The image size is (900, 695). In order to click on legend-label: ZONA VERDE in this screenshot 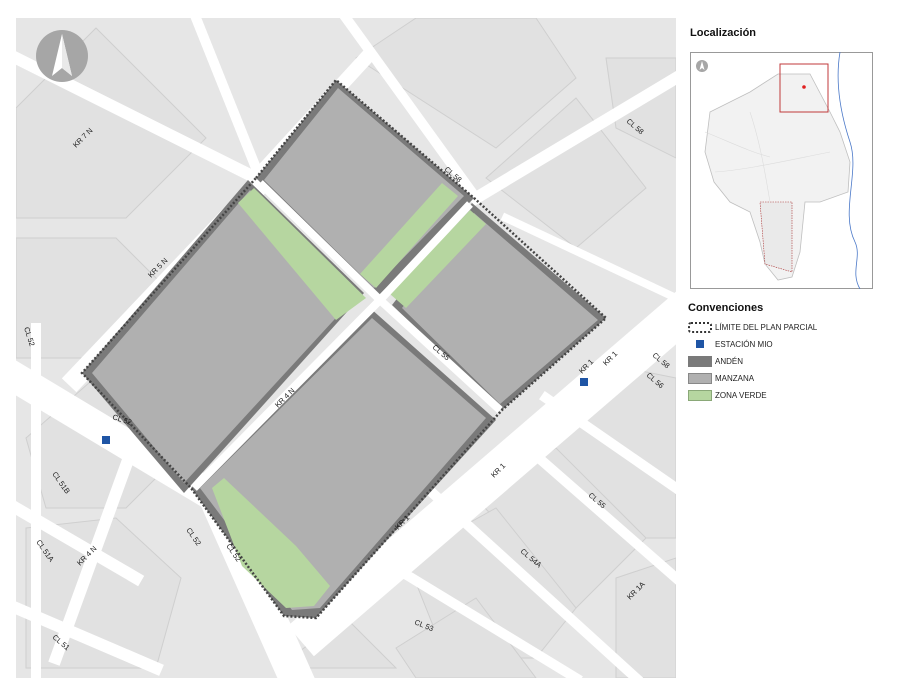, I will do `click(741, 395)`.